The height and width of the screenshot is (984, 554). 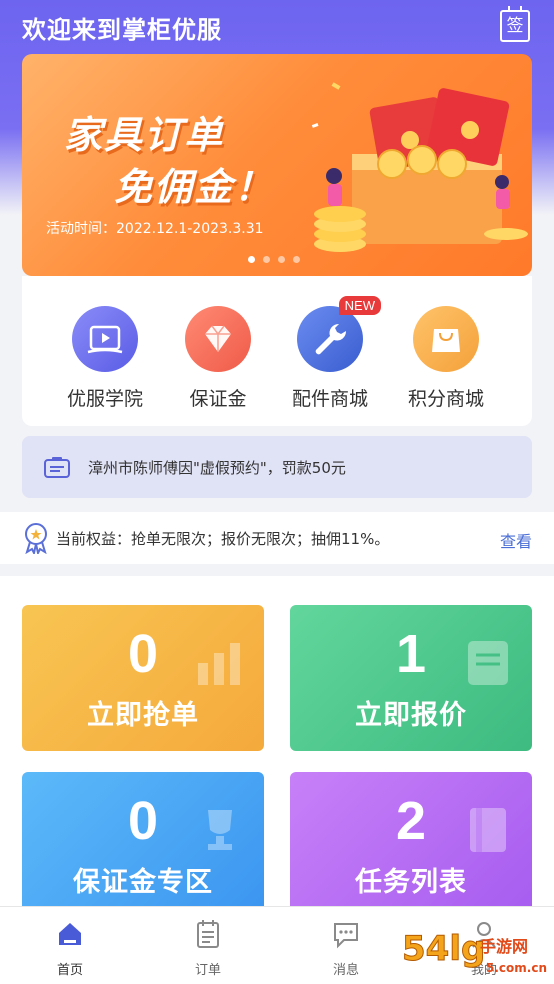 What do you see at coordinates (104, 399) in the screenshot?
I see `quick-action-label: 优服学院` at bounding box center [104, 399].